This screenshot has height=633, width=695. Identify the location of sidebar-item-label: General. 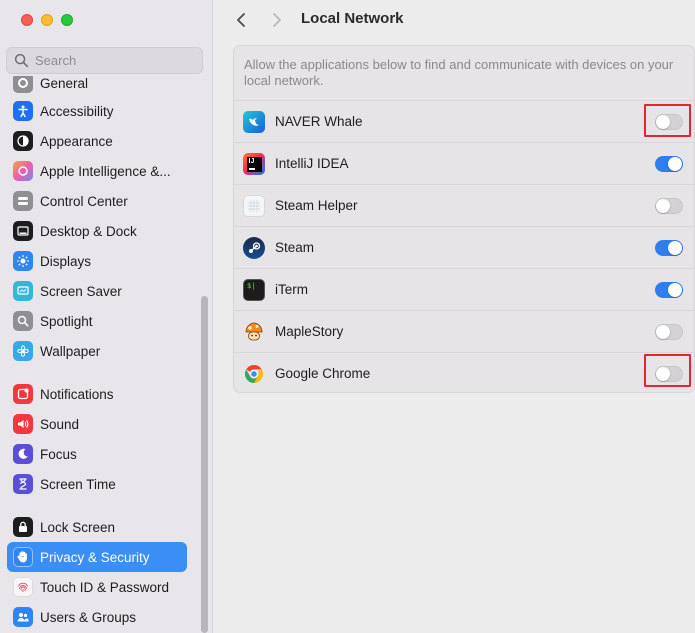
(64, 83).